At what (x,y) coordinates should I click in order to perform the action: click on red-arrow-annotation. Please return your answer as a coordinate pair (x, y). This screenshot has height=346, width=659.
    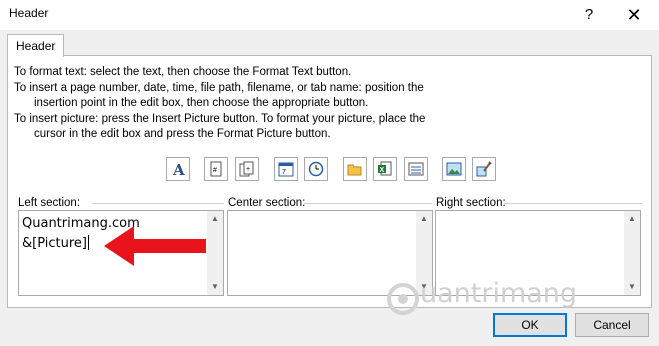
    Looking at the image, I should click on (155, 246).